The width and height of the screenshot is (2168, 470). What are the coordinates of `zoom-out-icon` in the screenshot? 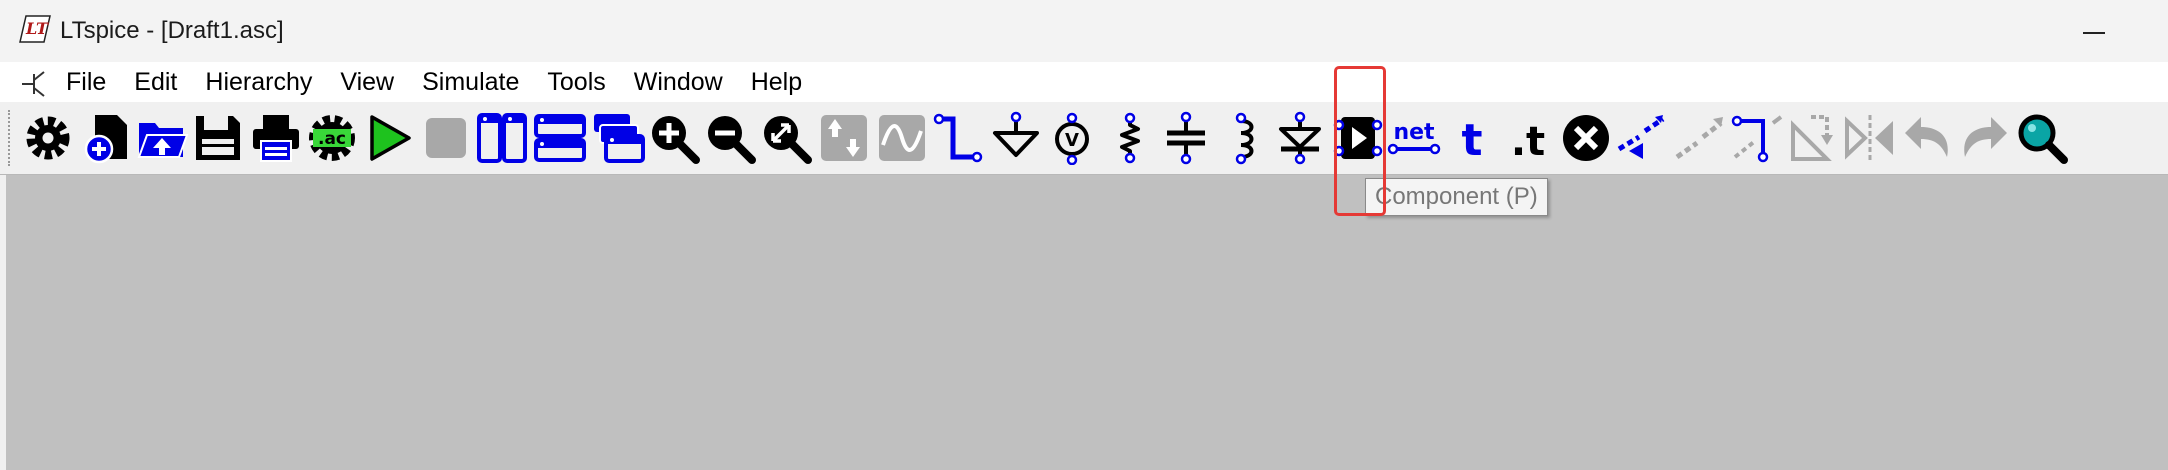 It's located at (732, 140).